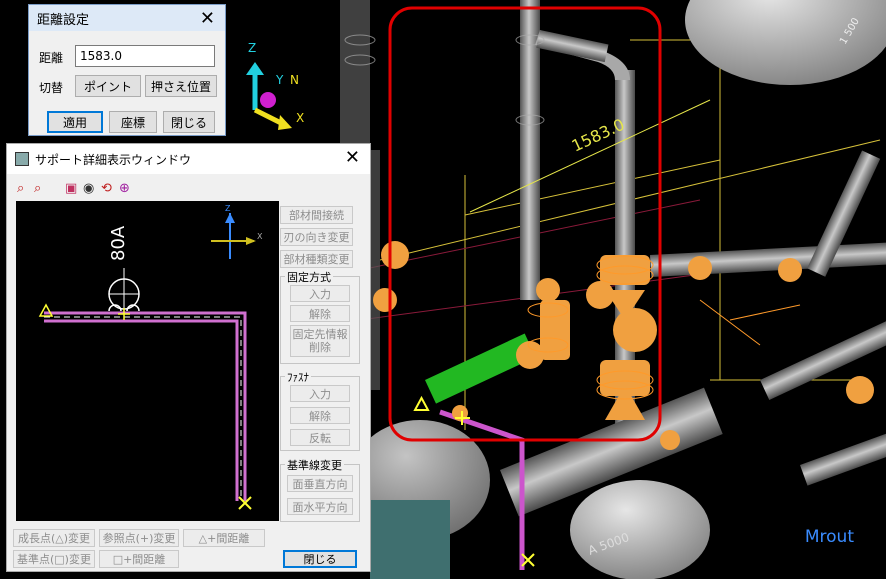 Image resolution: width=886 pixels, height=579 pixels. I want to click on baseline-title: 基準線変更, so click(314, 465).